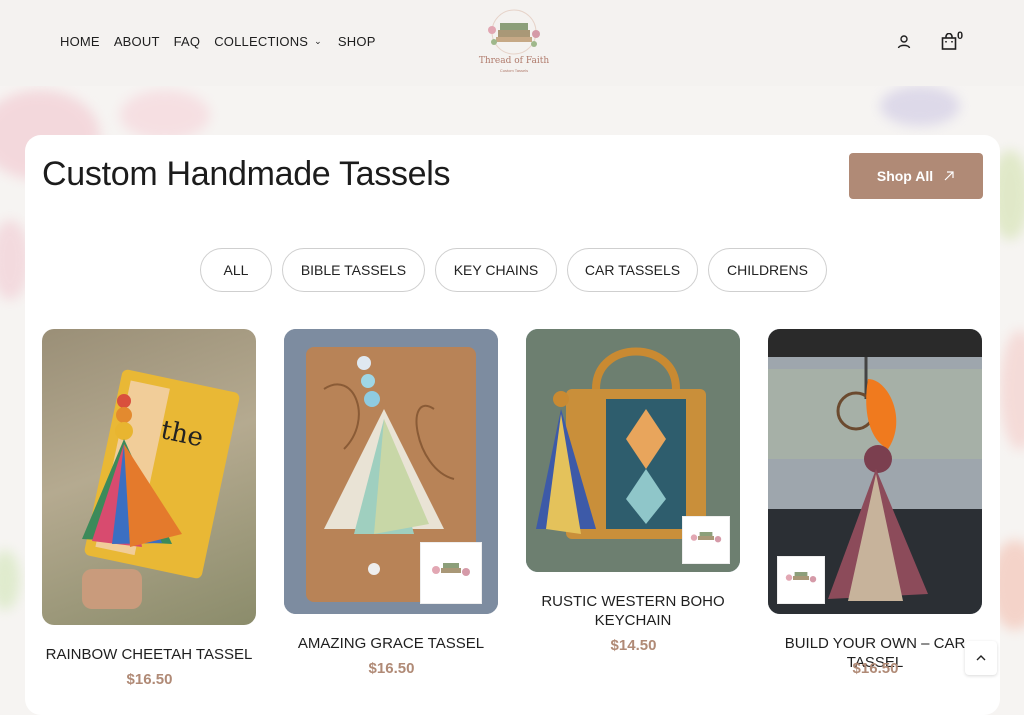 The width and height of the screenshot is (1024, 715). Describe the element at coordinates (905, 176) in the screenshot. I see `shop-all-label: Shop All` at that location.